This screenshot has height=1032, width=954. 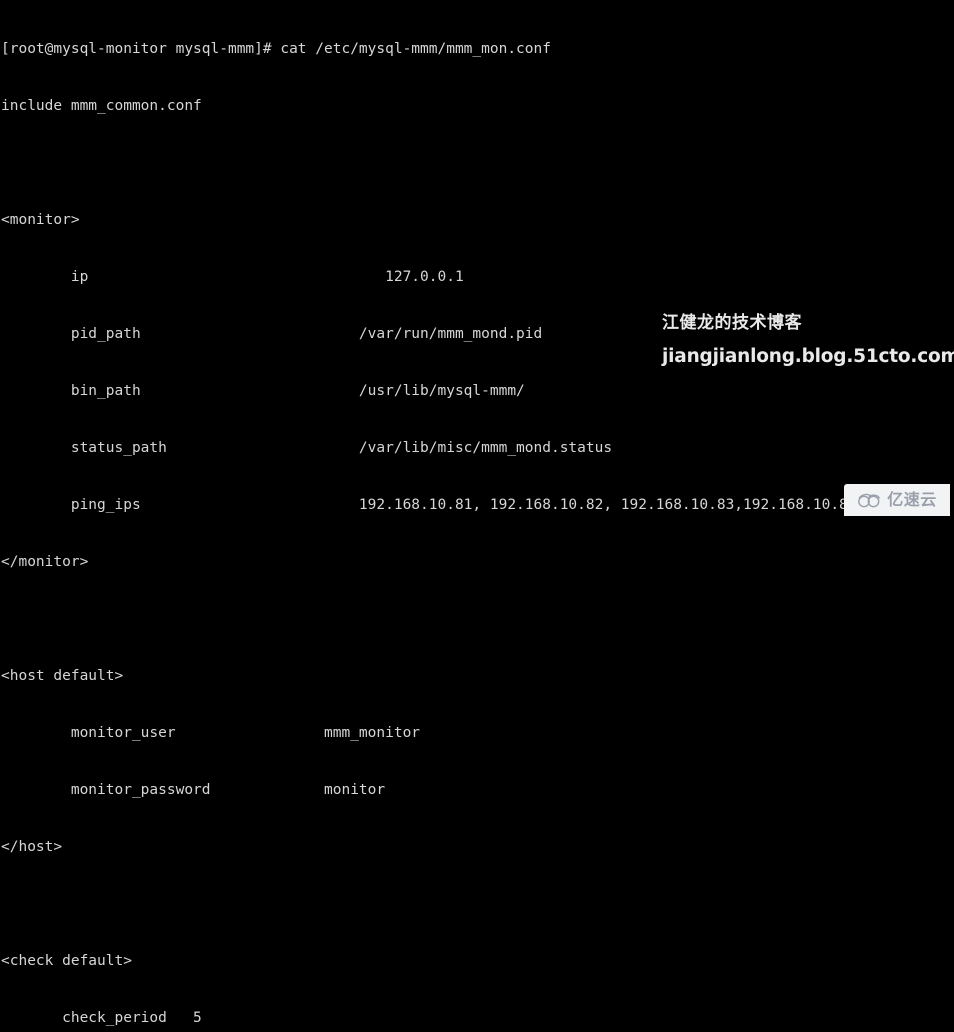 What do you see at coordinates (870, 500) in the screenshot?
I see `cloud-icon` at bounding box center [870, 500].